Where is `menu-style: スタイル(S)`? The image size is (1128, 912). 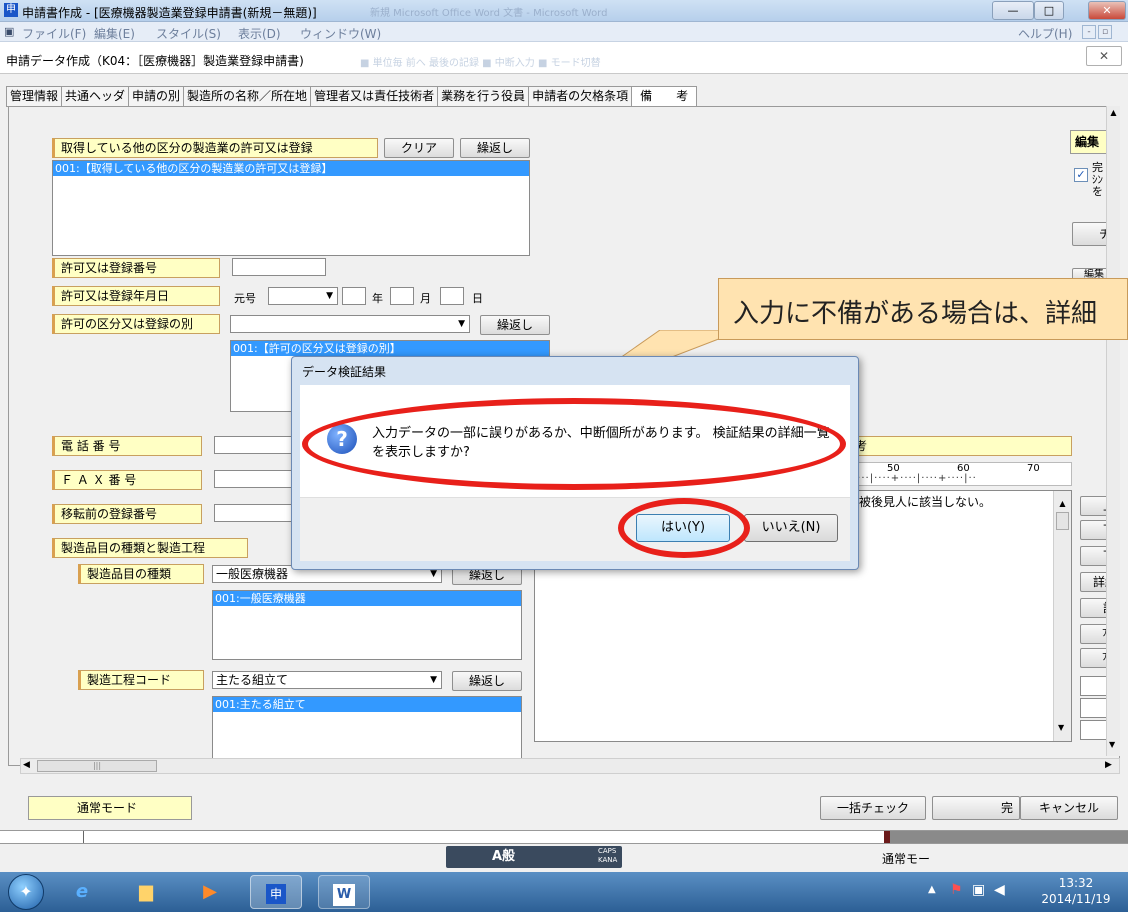
menu-style: スタイル(S) is located at coordinates (188, 33).